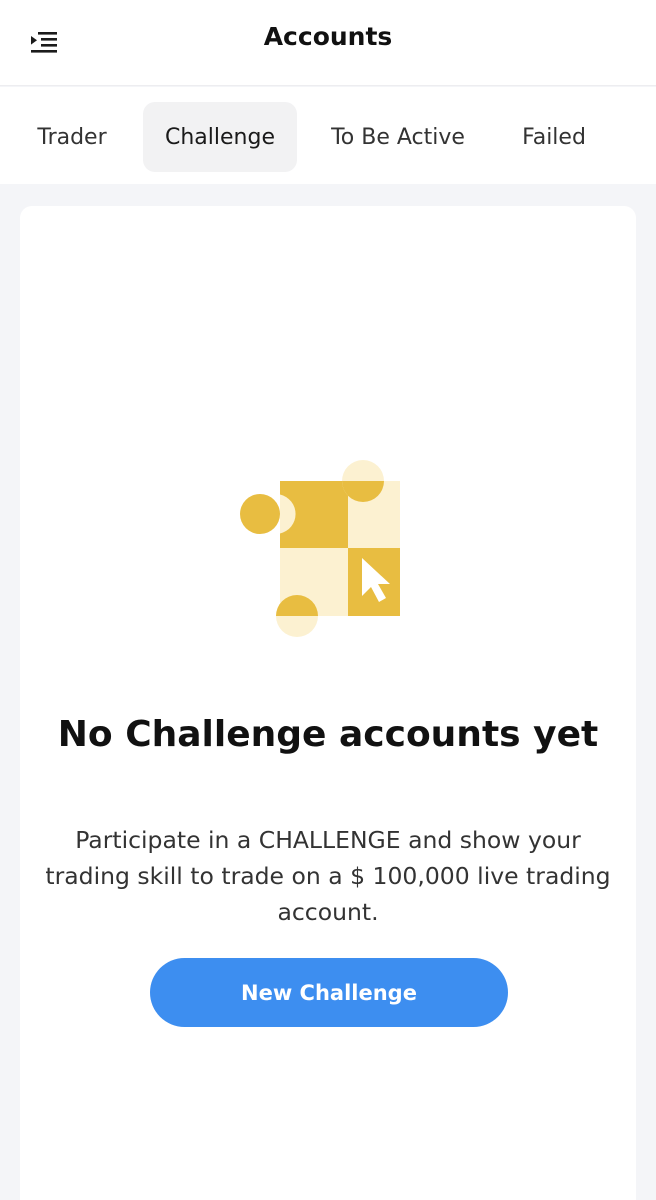 This screenshot has width=656, height=1200. Describe the element at coordinates (554, 137) in the screenshot. I see `tab-failed: Failed` at that location.